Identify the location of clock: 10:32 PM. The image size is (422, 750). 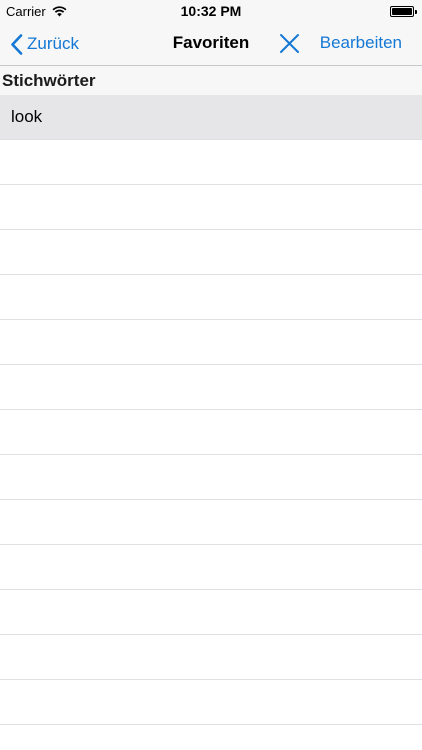
(211, 11).